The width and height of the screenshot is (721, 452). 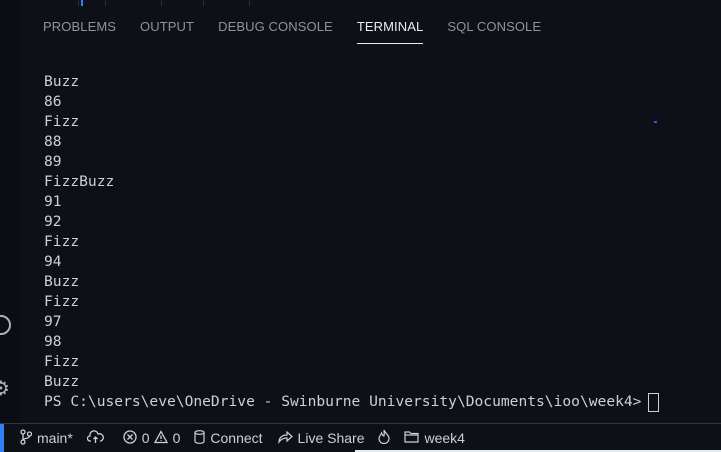 I want to click on flame-status, so click(x=384, y=438).